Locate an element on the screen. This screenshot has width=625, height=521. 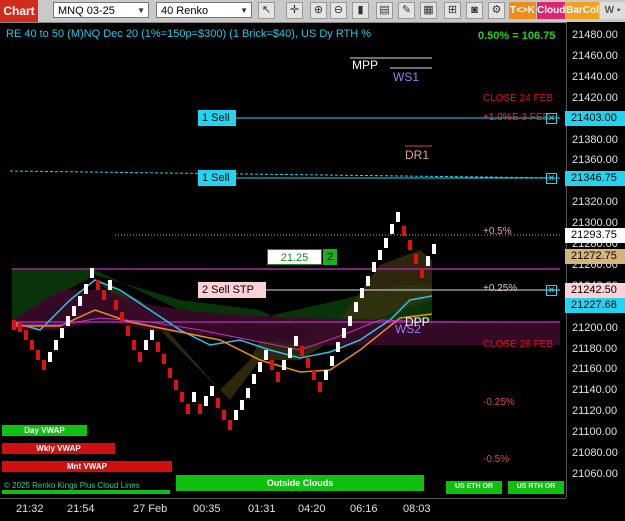
time-axis-label: 21:32 is located at coordinates (30, 509).